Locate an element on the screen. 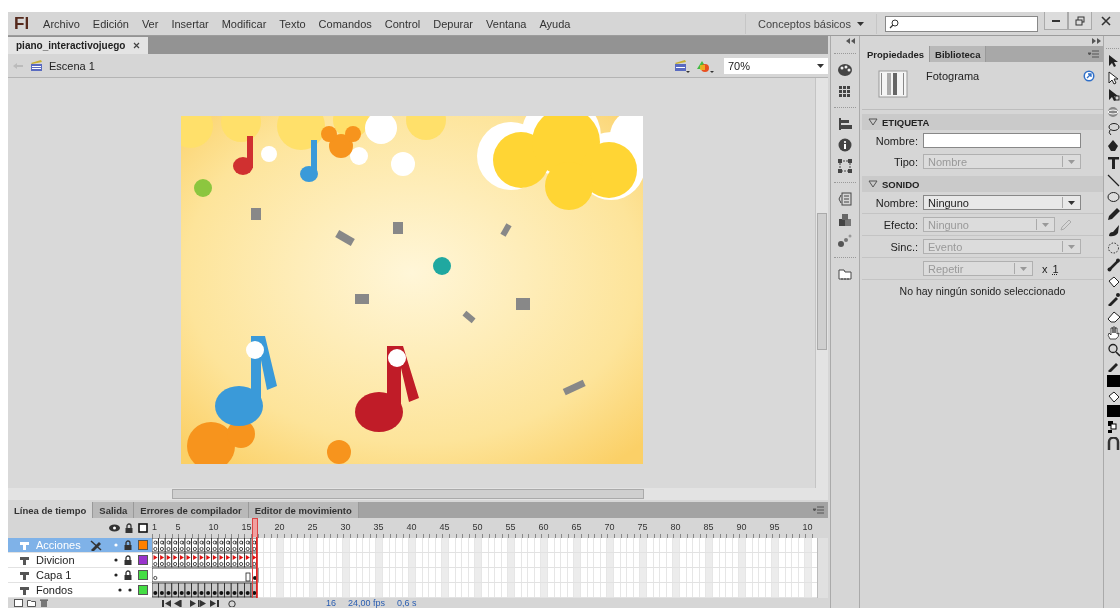 The height and width of the screenshot is (608, 1120). line-icon is located at coordinates (1113, 180).